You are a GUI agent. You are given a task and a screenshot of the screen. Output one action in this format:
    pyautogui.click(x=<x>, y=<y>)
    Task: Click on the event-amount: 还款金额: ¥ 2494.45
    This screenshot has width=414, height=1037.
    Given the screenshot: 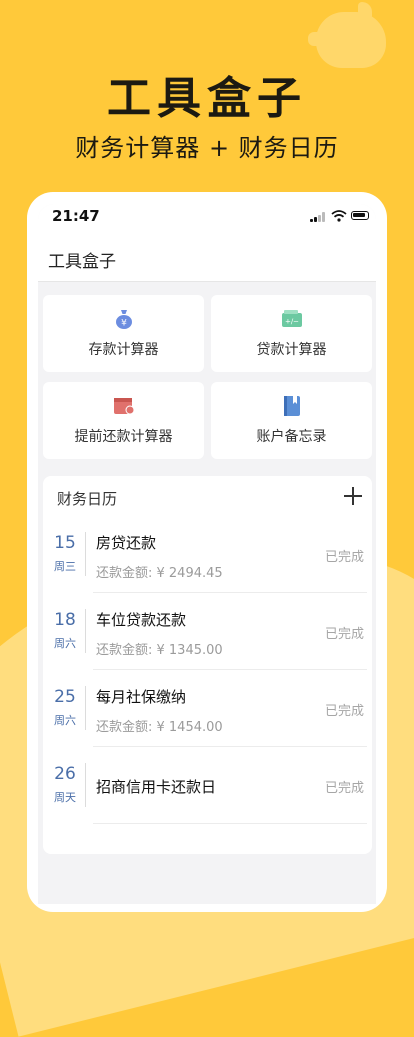 What is the action you would take?
    pyautogui.click(x=159, y=573)
    